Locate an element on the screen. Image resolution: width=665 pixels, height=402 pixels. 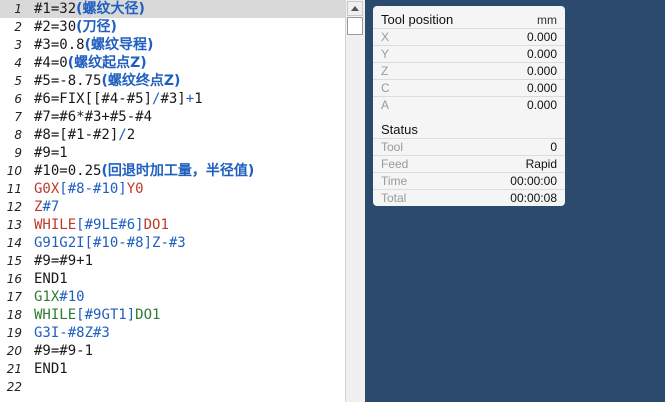
code-line: 2 #2=30(刀径) is located at coordinates (172, 27).